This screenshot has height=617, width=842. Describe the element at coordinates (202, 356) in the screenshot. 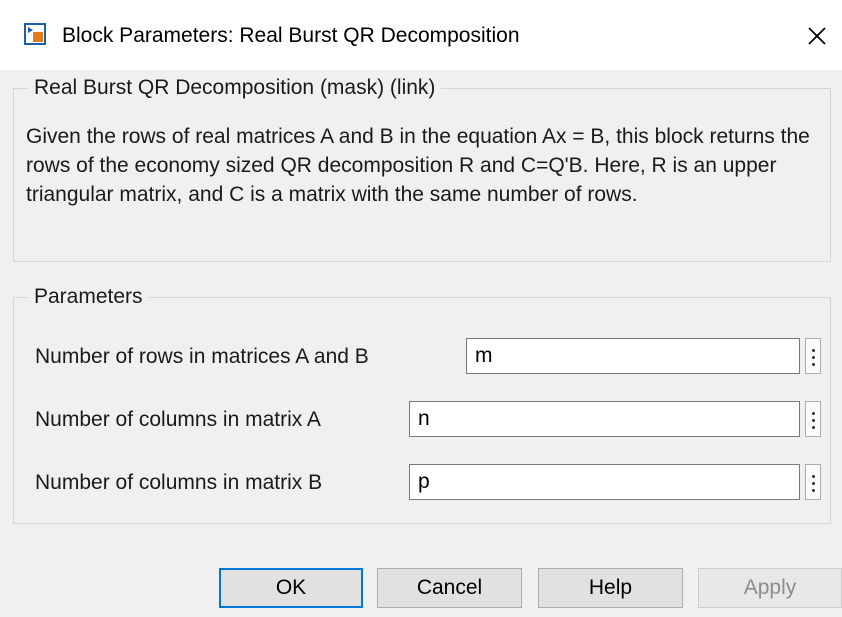

I see `rows-a-b-label: Number of rows in matrices A and B` at that location.